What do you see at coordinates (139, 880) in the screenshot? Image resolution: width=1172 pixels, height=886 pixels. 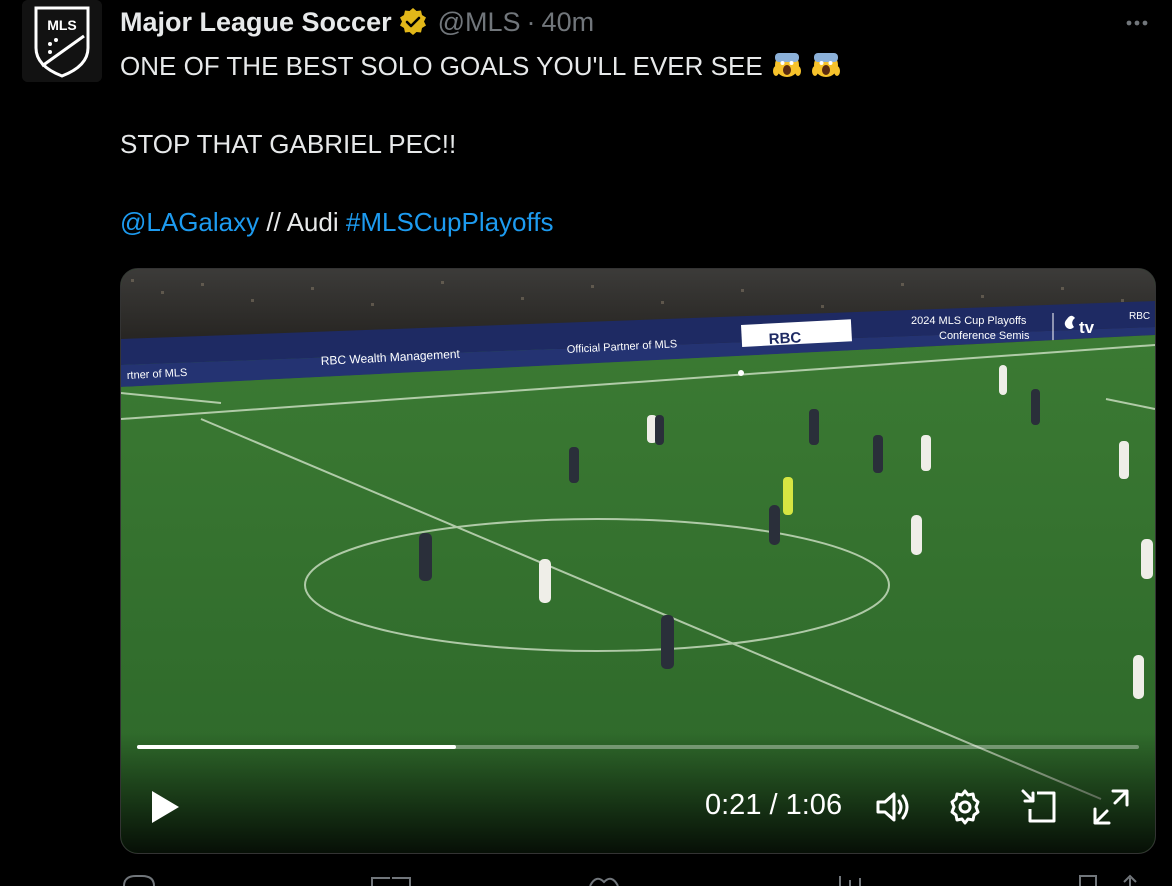 I see `reply-icon` at bounding box center [139, 880].